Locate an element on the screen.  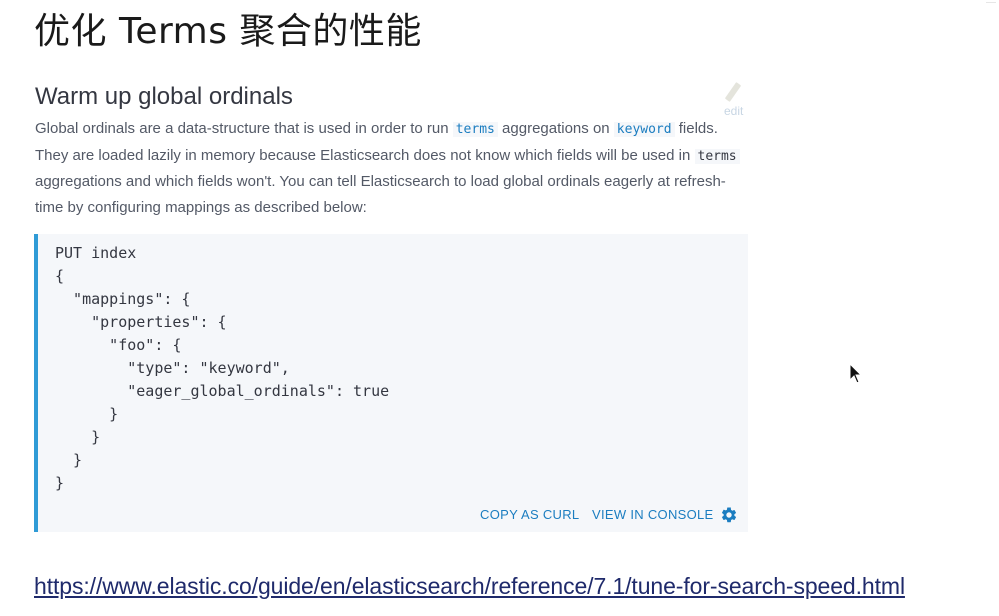
code-line: "type": "keyword", is located at coordinates (172, 368).